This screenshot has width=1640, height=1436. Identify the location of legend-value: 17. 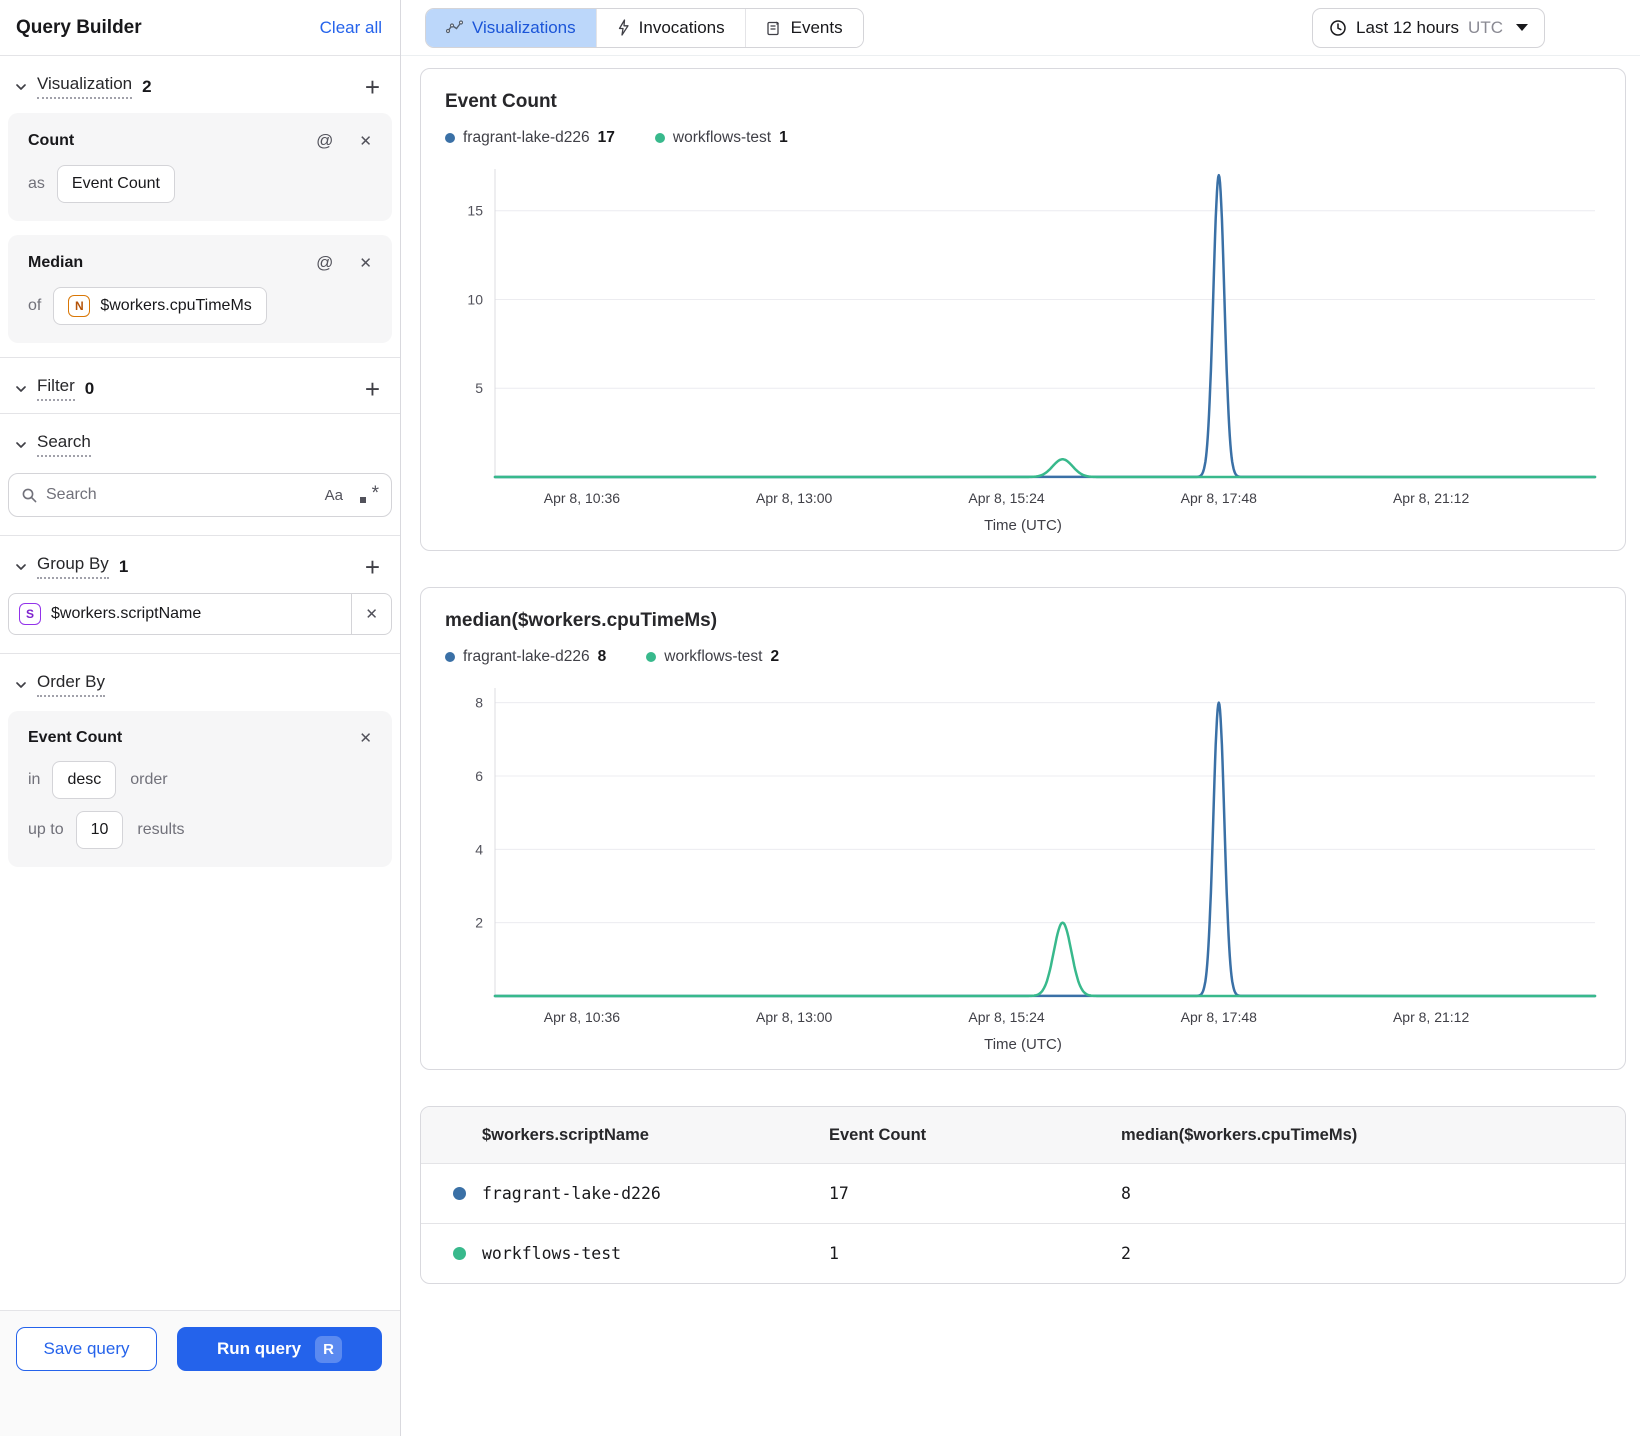
(606, 137).